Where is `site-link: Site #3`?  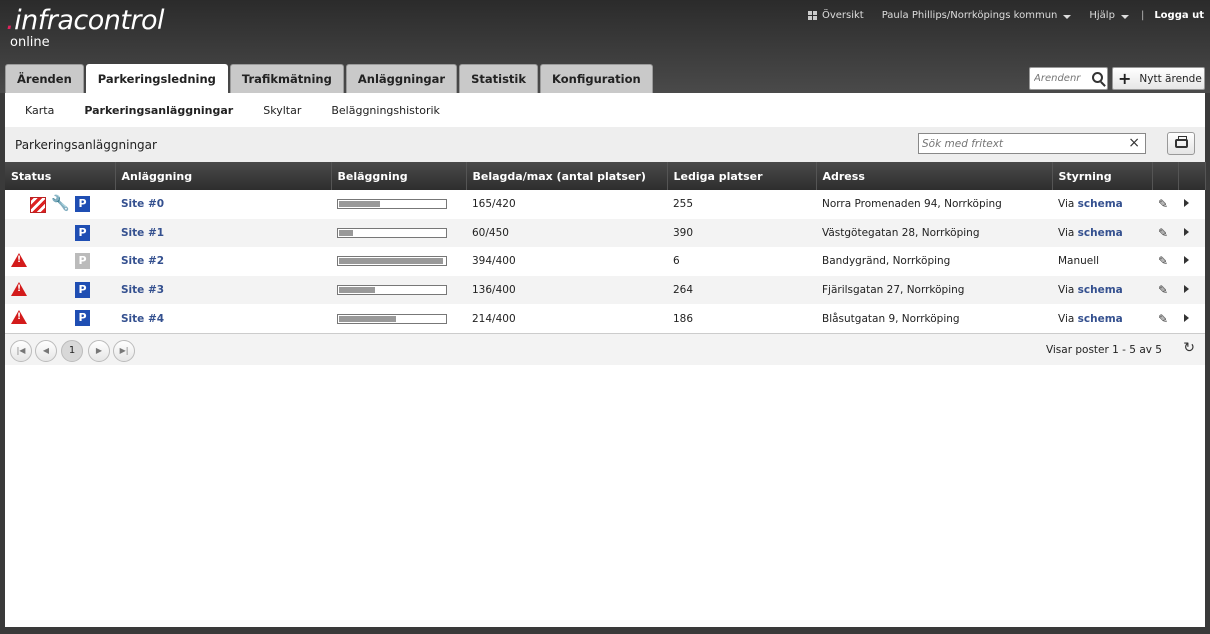 site-link: Site #3 is located at coordinates (142, 290).